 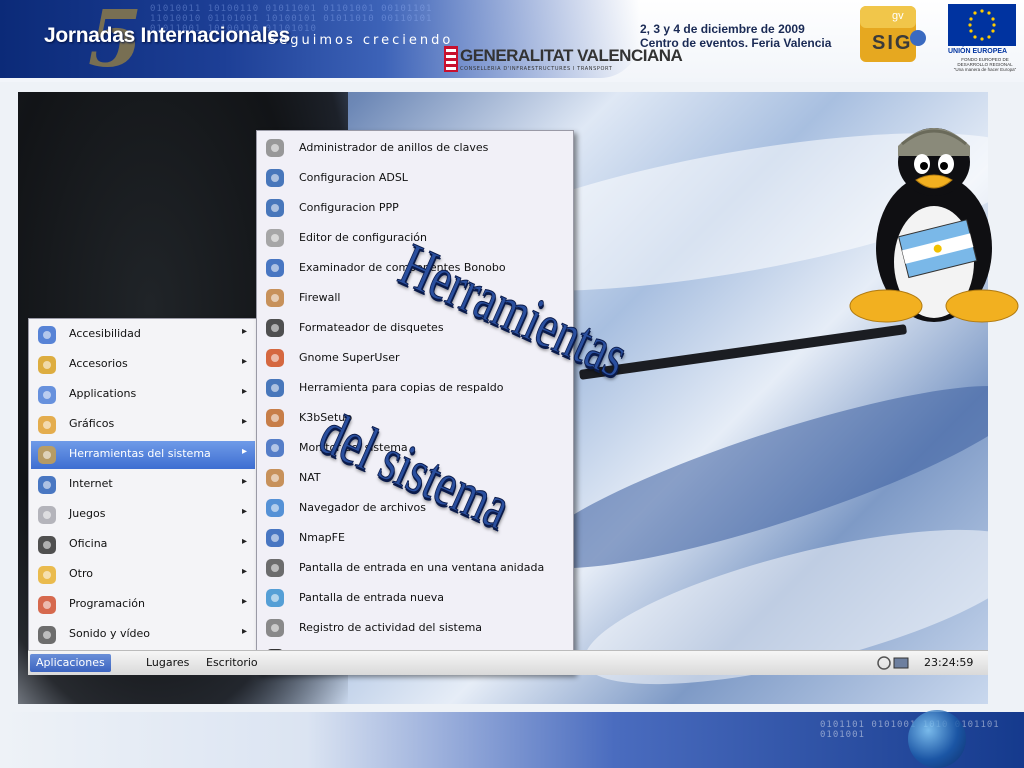 I want to click on new-login-icon, so click(x=275, y=598).